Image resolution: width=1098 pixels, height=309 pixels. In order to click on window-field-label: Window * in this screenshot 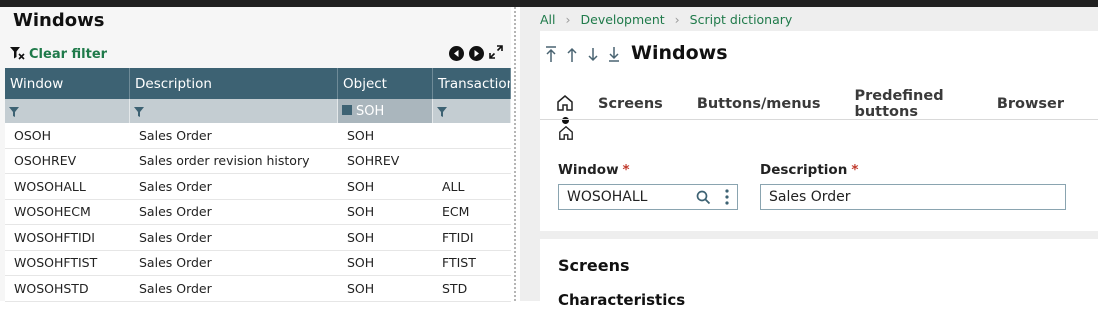, I will do `click(594, 170)`.